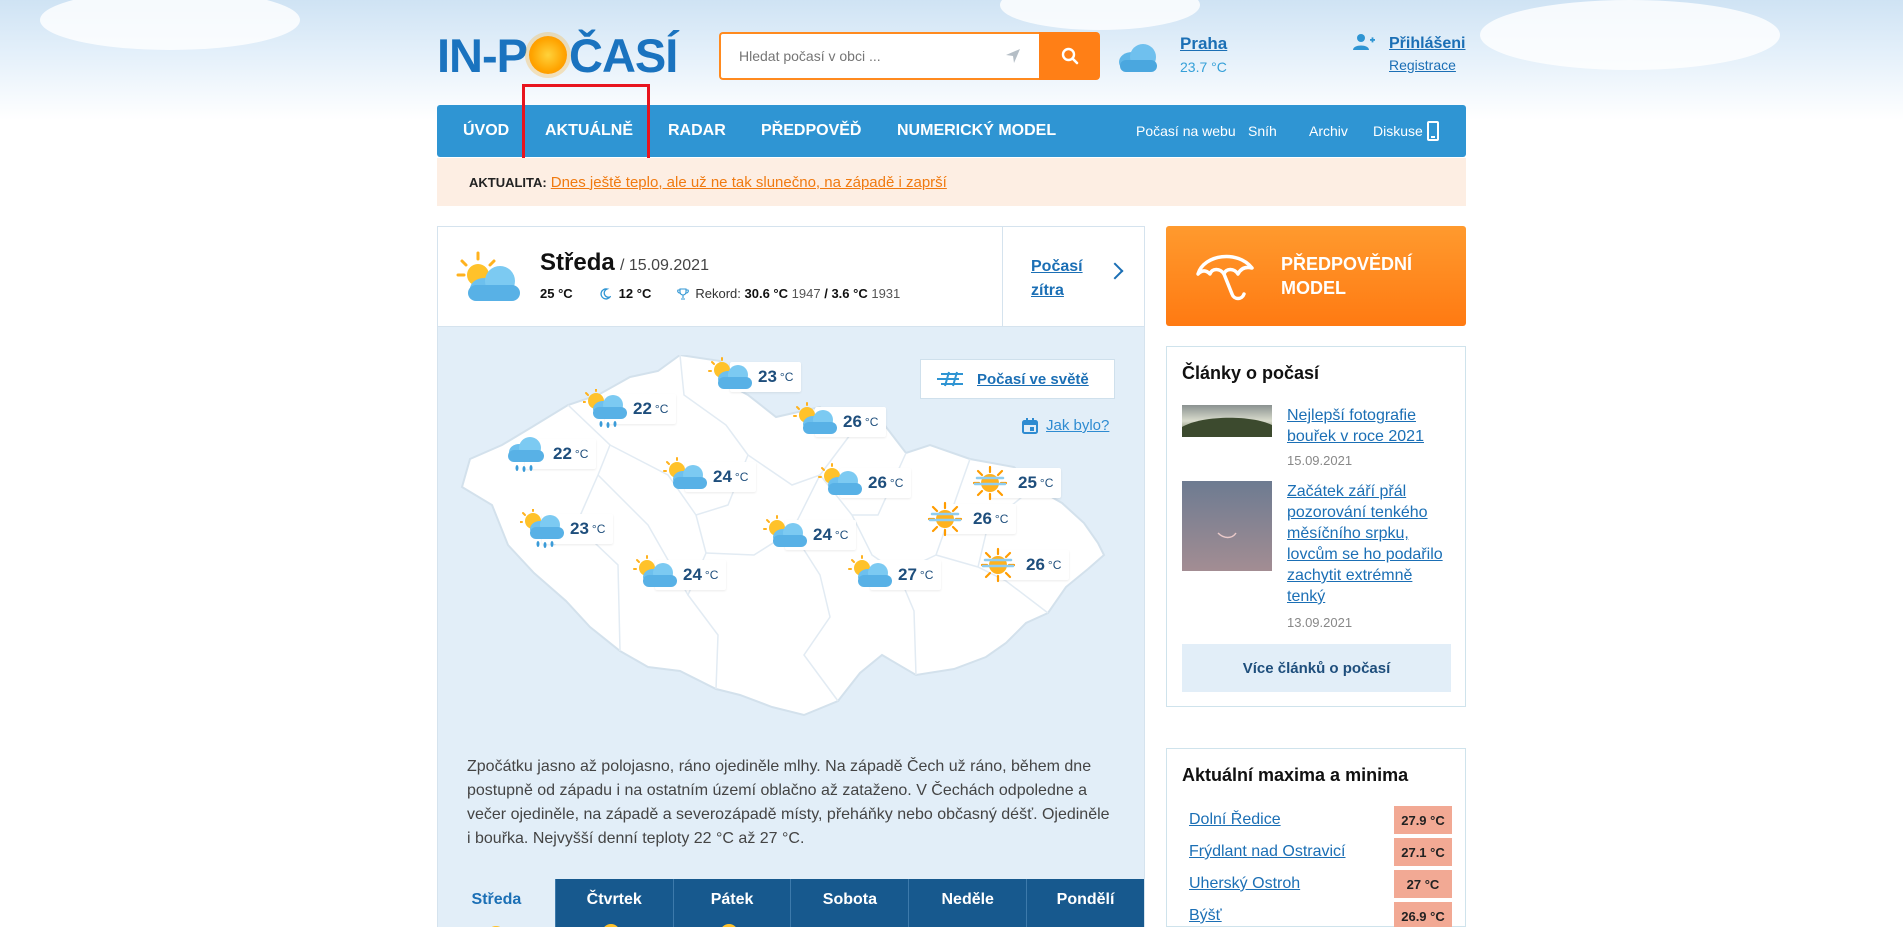 The height and width of the screenshot is (927, 1903). I want to click on nav-item-diskuse: Diskuse, so click(1398, 131).